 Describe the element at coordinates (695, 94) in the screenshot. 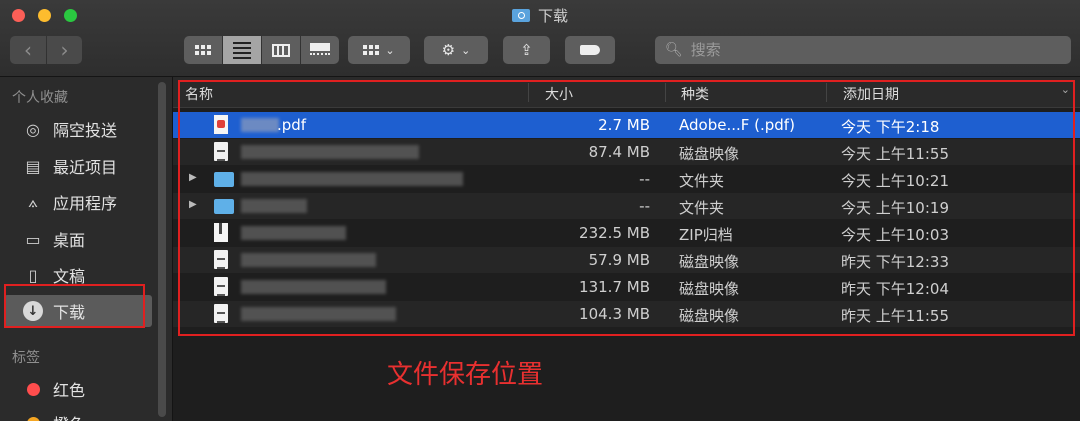

I see `column-kind-header: 种类` at that location.